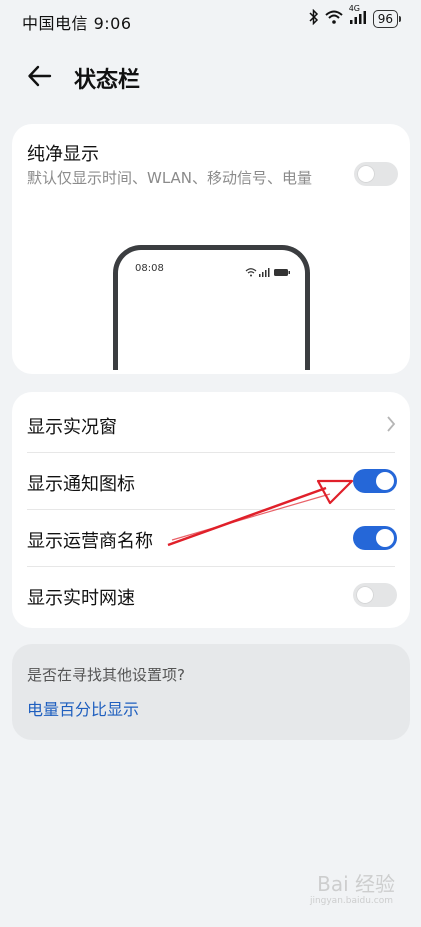 This screenshot has height=927, width=421. I want to click on battery-icon: 96, so click(385, 19).